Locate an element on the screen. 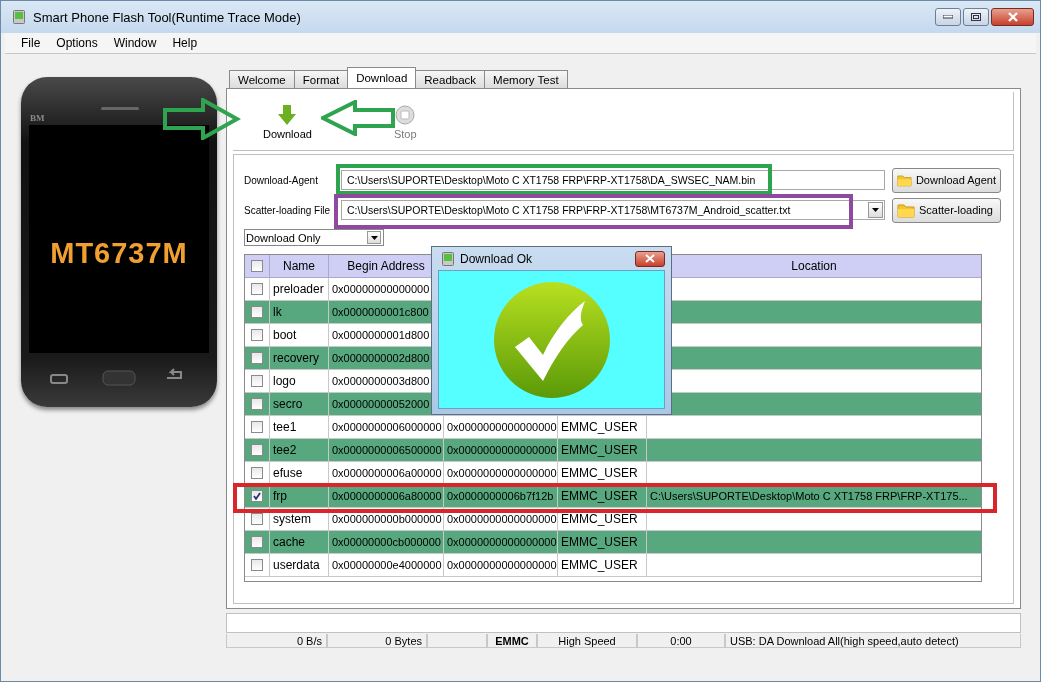 The height and width of the screenshot is (682, 1041). table-cell: system is located at coordinates (292, 519).